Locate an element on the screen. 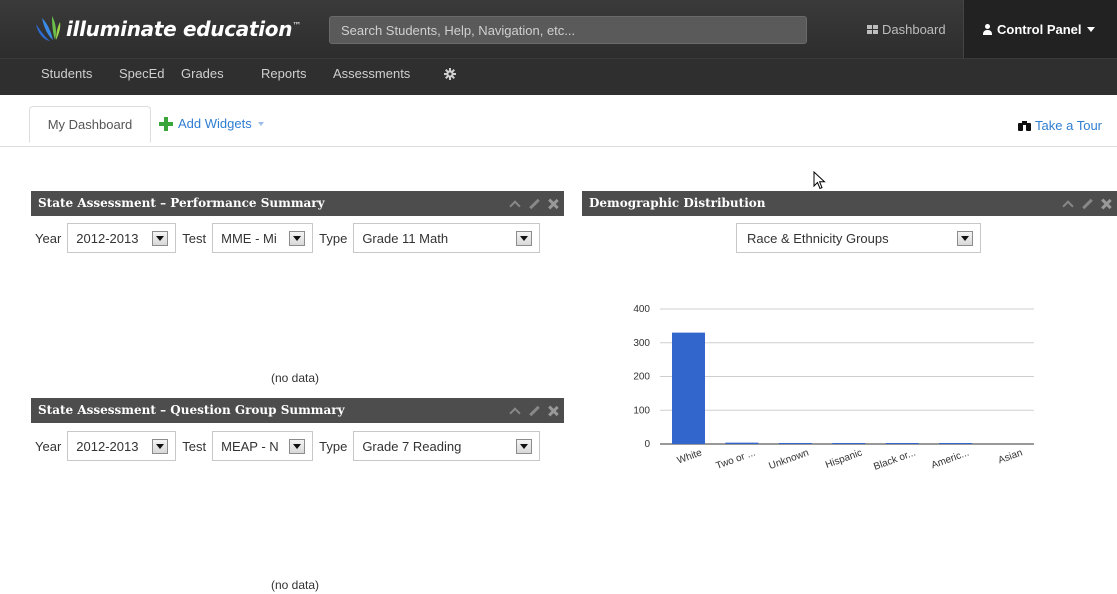 The width and height of the screenshot is (1117, 594). nav-item-speced: SpecEd is located at coordinates (142, 77).